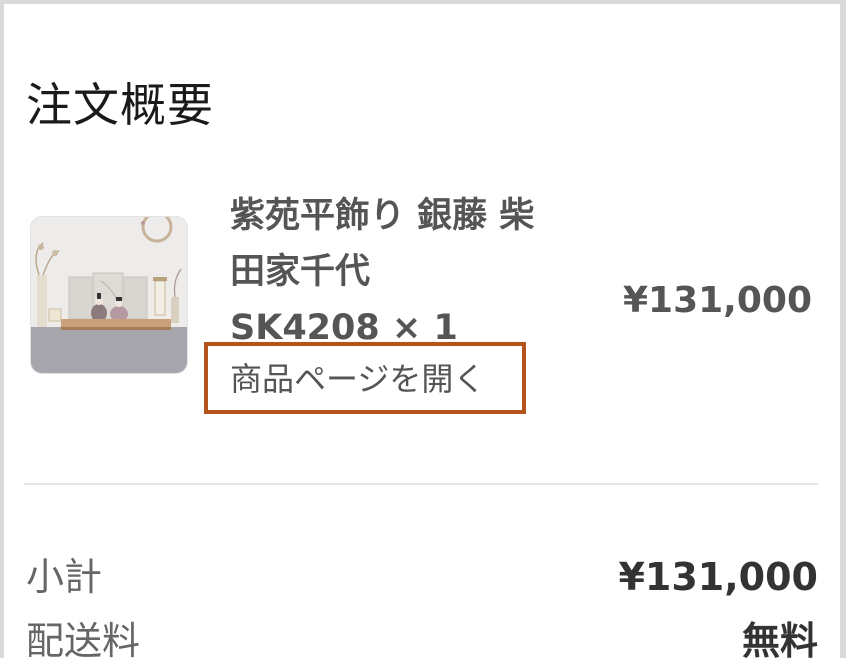 The image size is (846, 658). What do you see at coordinates (300, 272) in the screenshot?
I see `product-name-line-2: 田家千代` at bounding box center [300, 272].